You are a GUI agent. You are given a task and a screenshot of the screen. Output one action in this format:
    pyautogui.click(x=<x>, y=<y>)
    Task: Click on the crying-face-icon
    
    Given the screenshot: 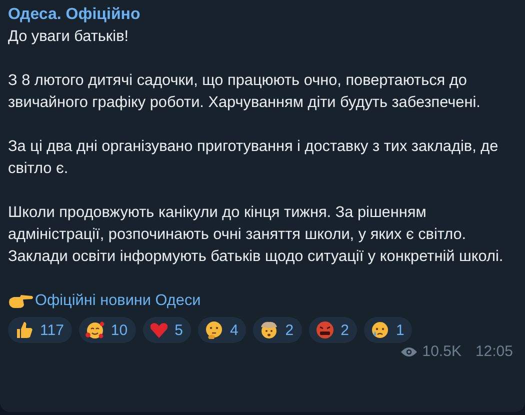 What is the action you would take?
    pyautogui.click(x=380, y=330)
    